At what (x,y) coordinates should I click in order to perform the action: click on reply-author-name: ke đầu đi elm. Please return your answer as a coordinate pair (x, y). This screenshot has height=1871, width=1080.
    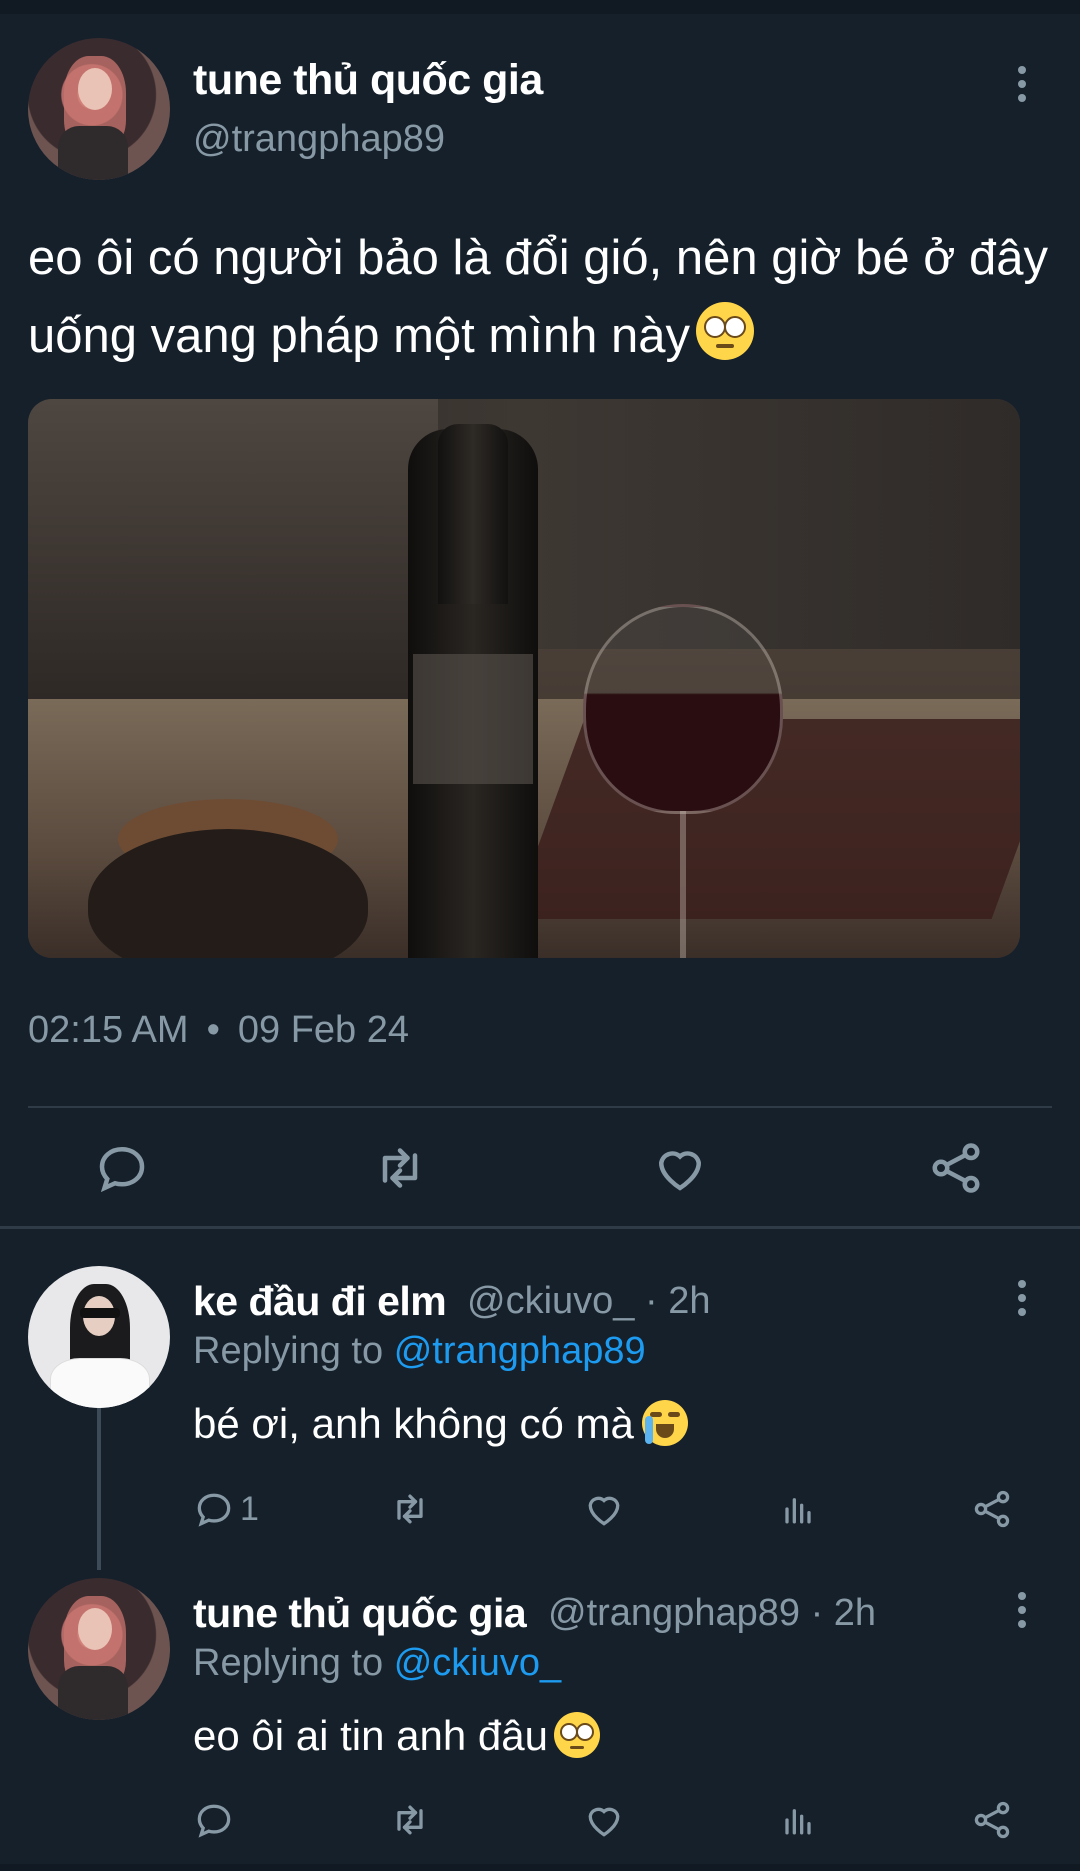
    Looking at the image, I should click on (320, 1301).